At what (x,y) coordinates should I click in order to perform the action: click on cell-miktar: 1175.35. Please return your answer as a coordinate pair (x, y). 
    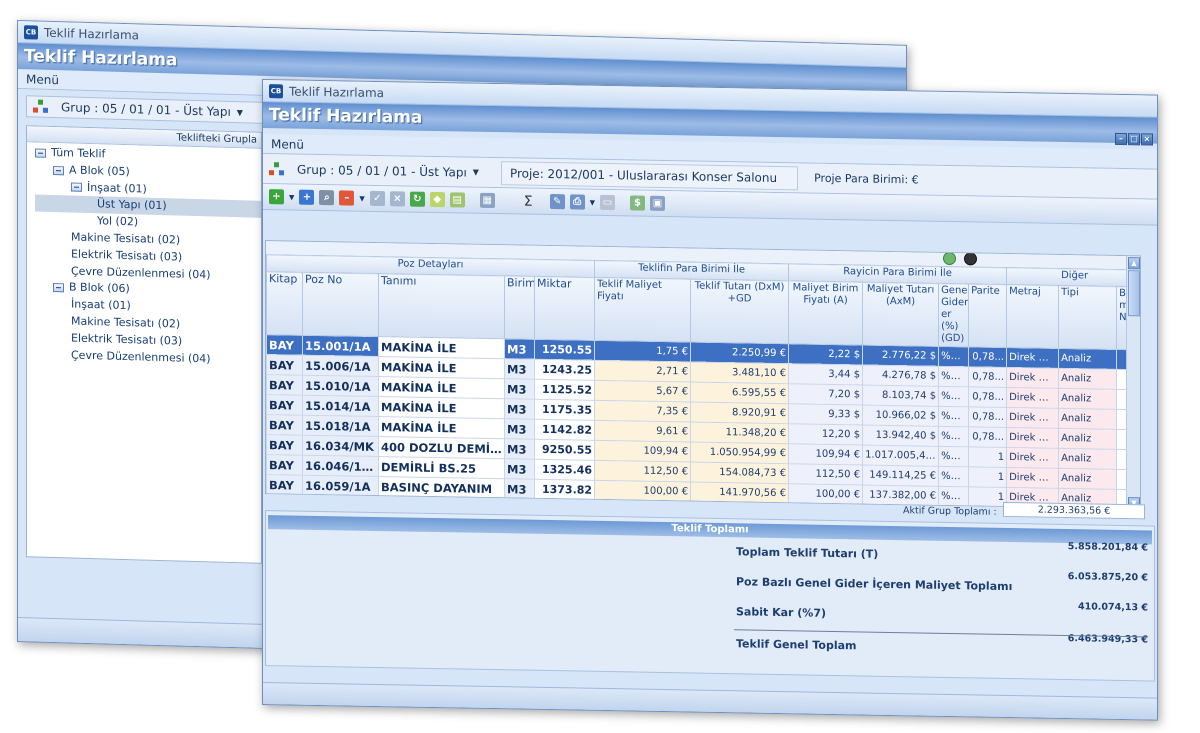
    Looking at the image, I should click on (564, 410).